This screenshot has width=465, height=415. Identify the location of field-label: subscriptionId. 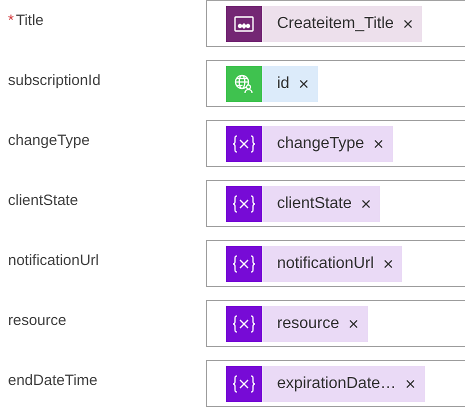
(54, 81).